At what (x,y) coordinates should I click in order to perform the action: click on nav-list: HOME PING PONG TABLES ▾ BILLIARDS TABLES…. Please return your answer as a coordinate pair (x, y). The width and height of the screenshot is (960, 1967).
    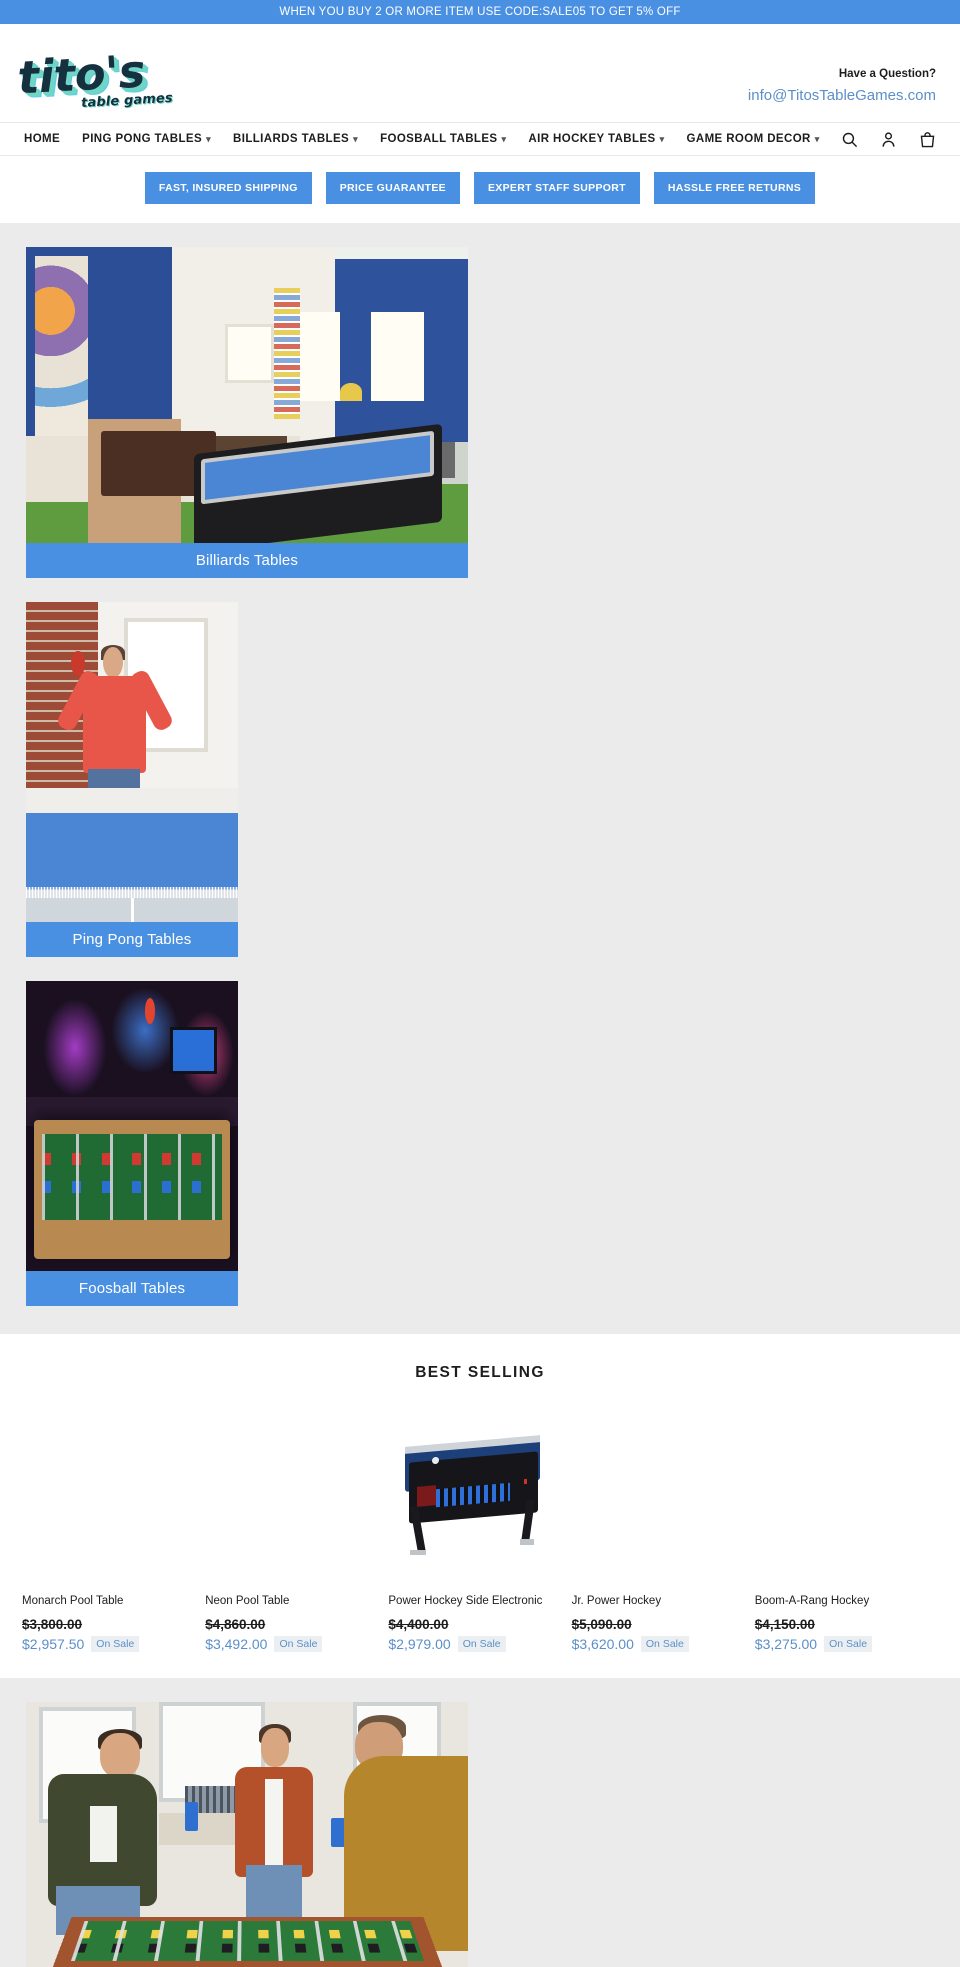
    Looking at the image, I should click on (432, 139).